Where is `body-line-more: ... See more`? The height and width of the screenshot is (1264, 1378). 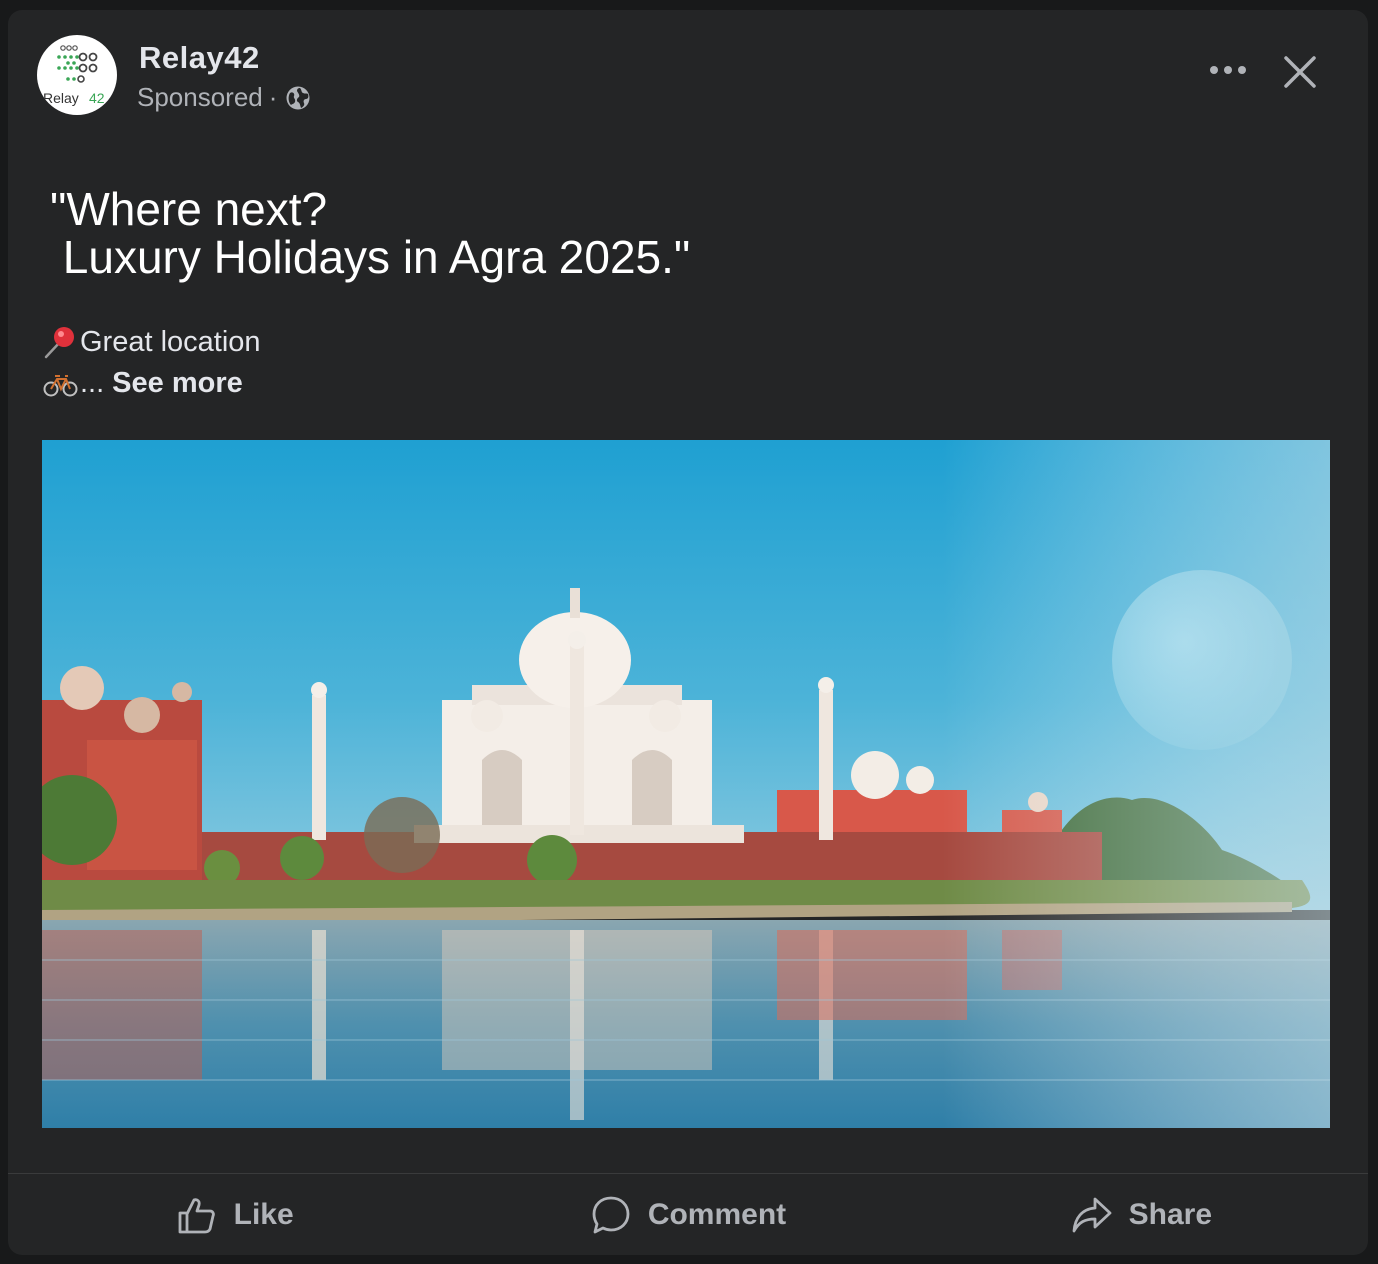
body-line-more: ... See more is located at coordinates (142, 383).